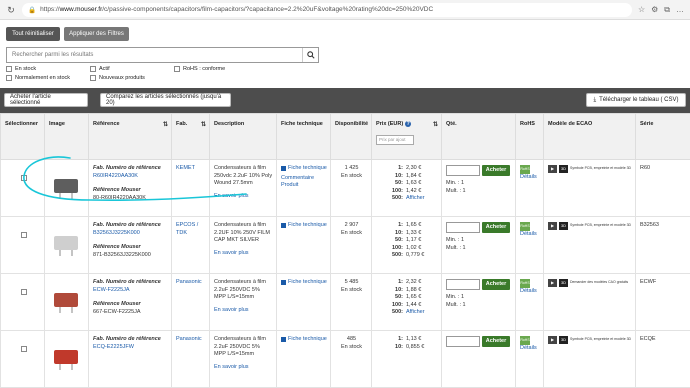  Describe the element at coordinates (641, 10) in the screenshot. I see `favorite-star-icon: ☆` at that location.